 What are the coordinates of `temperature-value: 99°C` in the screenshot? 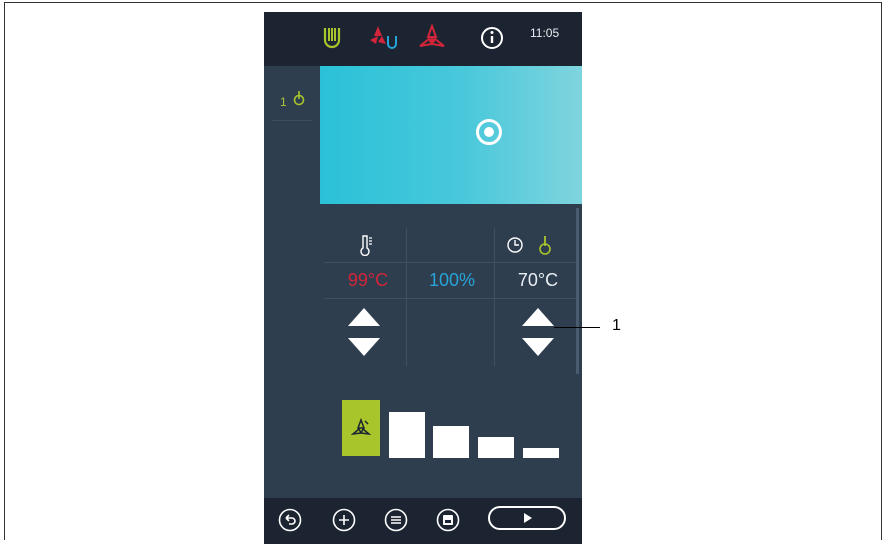 It's located at (368, 280).